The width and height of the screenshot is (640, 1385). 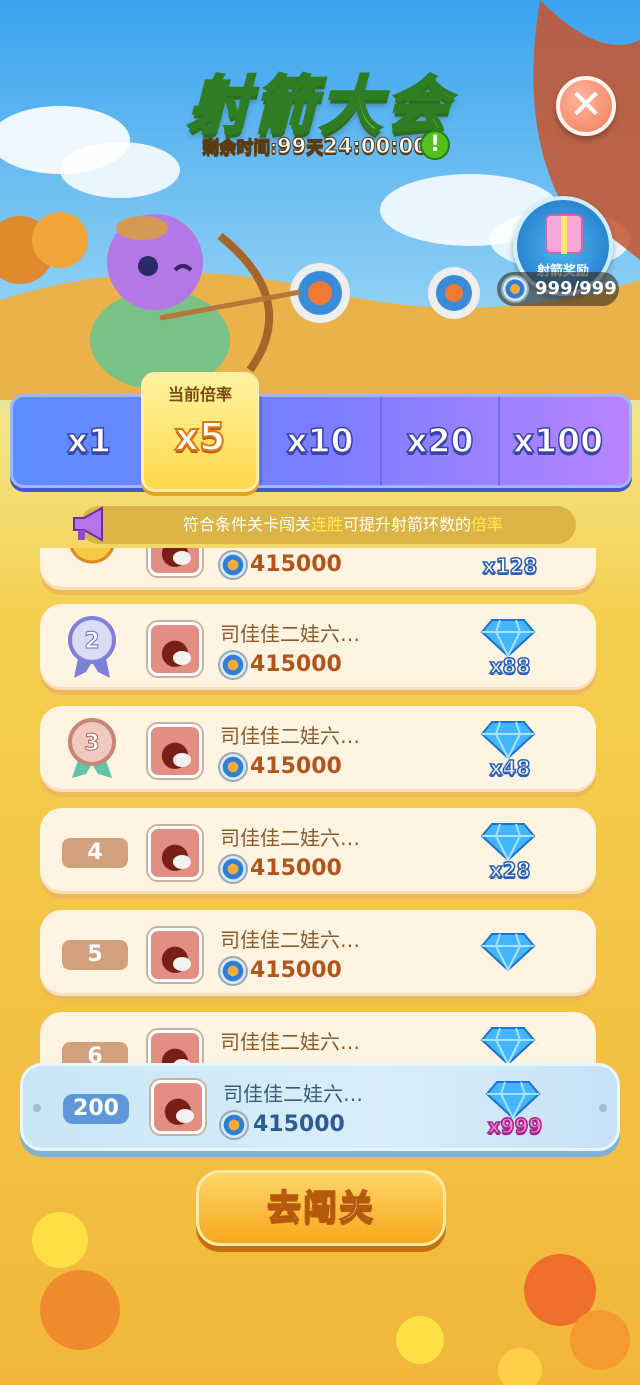 I want to click on timer-days-unit: 天, so click(x=315, y=148).